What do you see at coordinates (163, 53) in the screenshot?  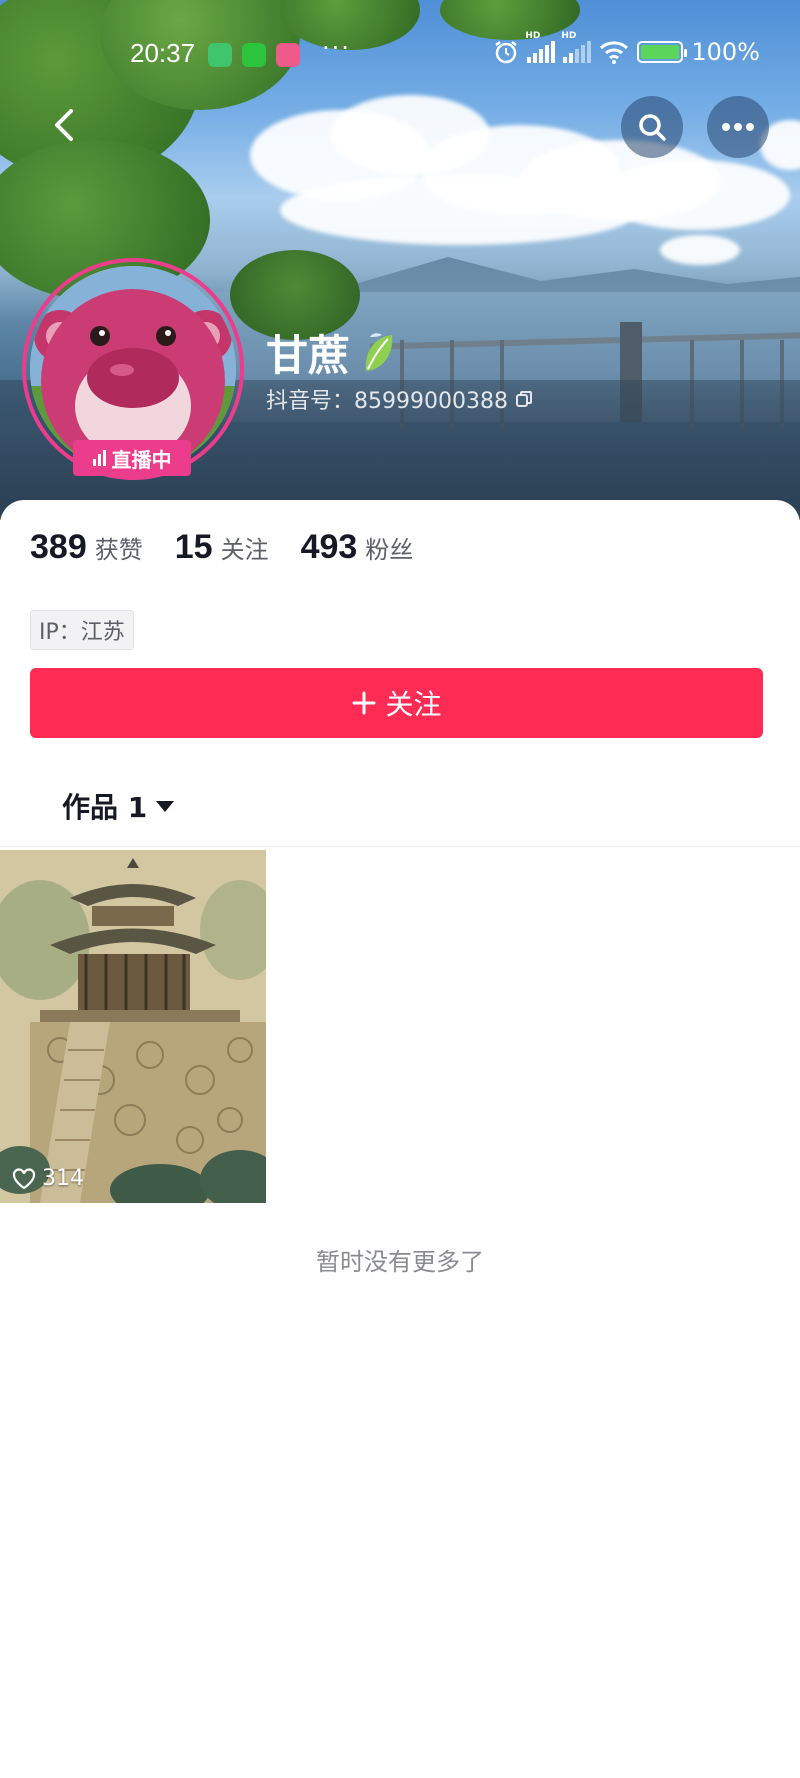 I see `status-time: 20:37` at bounding box center [163, 53].